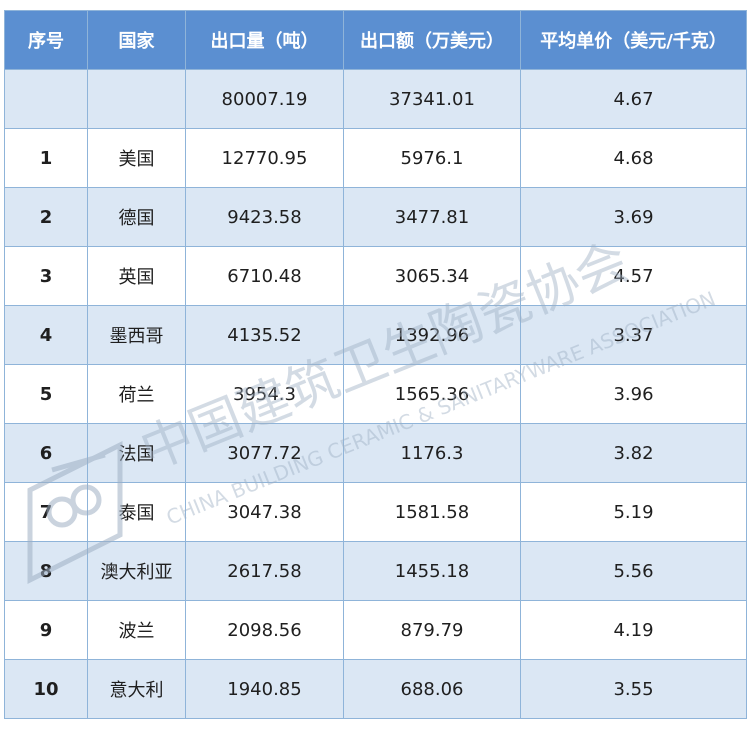 This screenshot has width=750, height=733. I want to click on cell-volume: 1940.85, so click(264, 689).